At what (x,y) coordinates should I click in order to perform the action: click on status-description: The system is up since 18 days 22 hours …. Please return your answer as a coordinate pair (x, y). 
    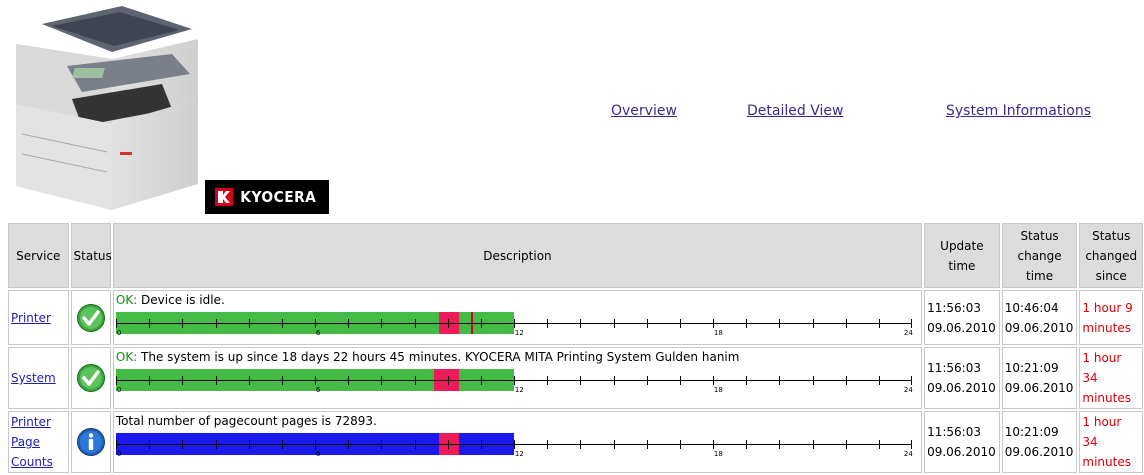
    Looking at the image, I should click on (438, 357).